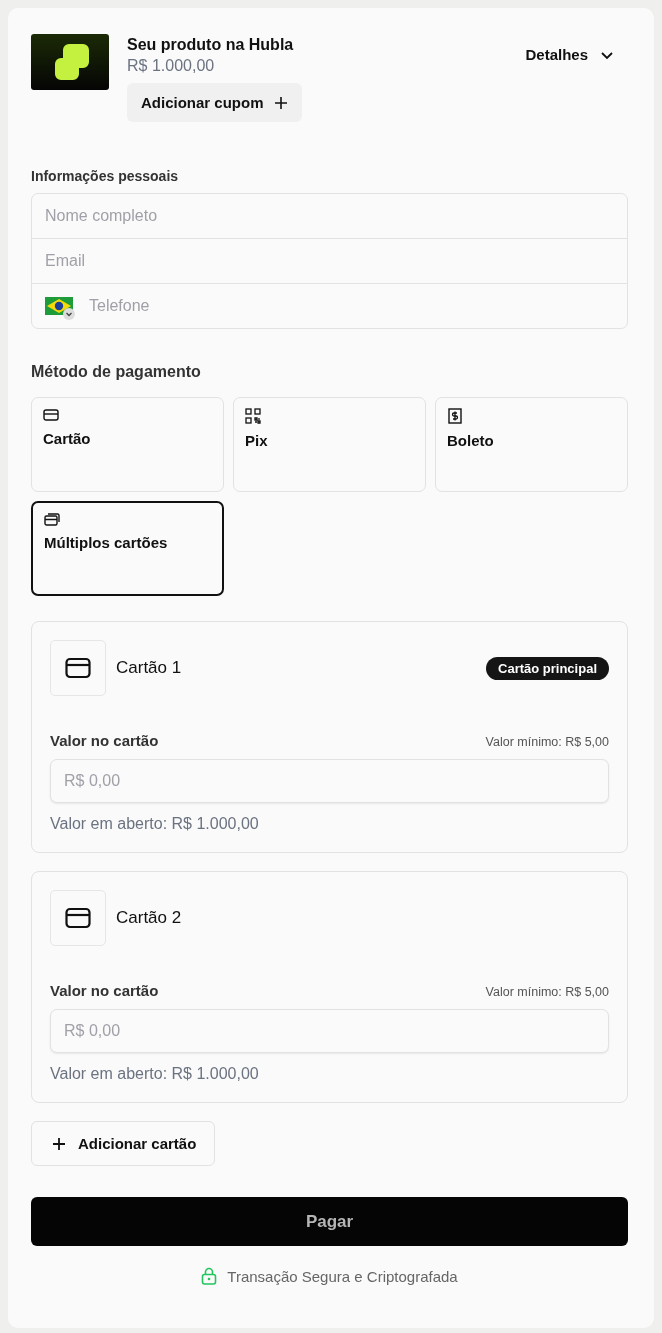 This screenshot has width=662, height=1333. Describe the element at coordinates (329, 444) in the screenshot. I see `payment-method-option: Pix` at that location.